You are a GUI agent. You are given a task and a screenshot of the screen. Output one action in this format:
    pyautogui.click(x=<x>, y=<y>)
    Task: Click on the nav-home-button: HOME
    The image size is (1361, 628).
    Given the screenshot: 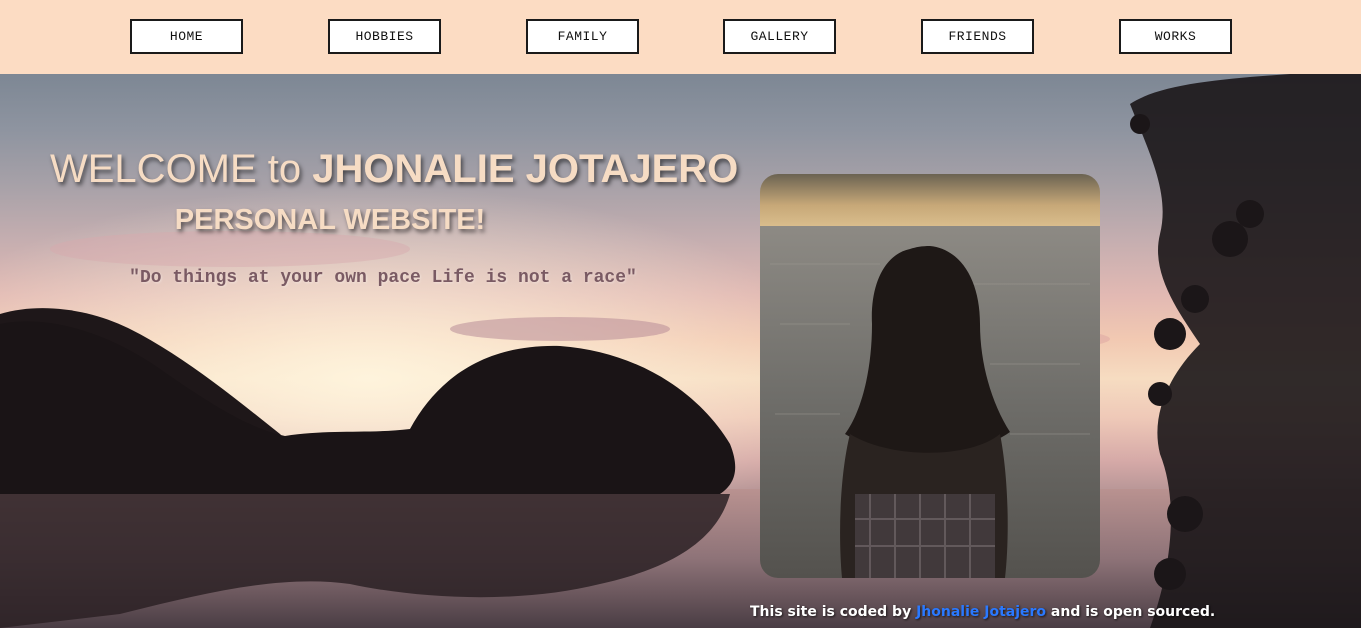 What is the action you would take?
    pyautogui.click(x=186, y=36)
    